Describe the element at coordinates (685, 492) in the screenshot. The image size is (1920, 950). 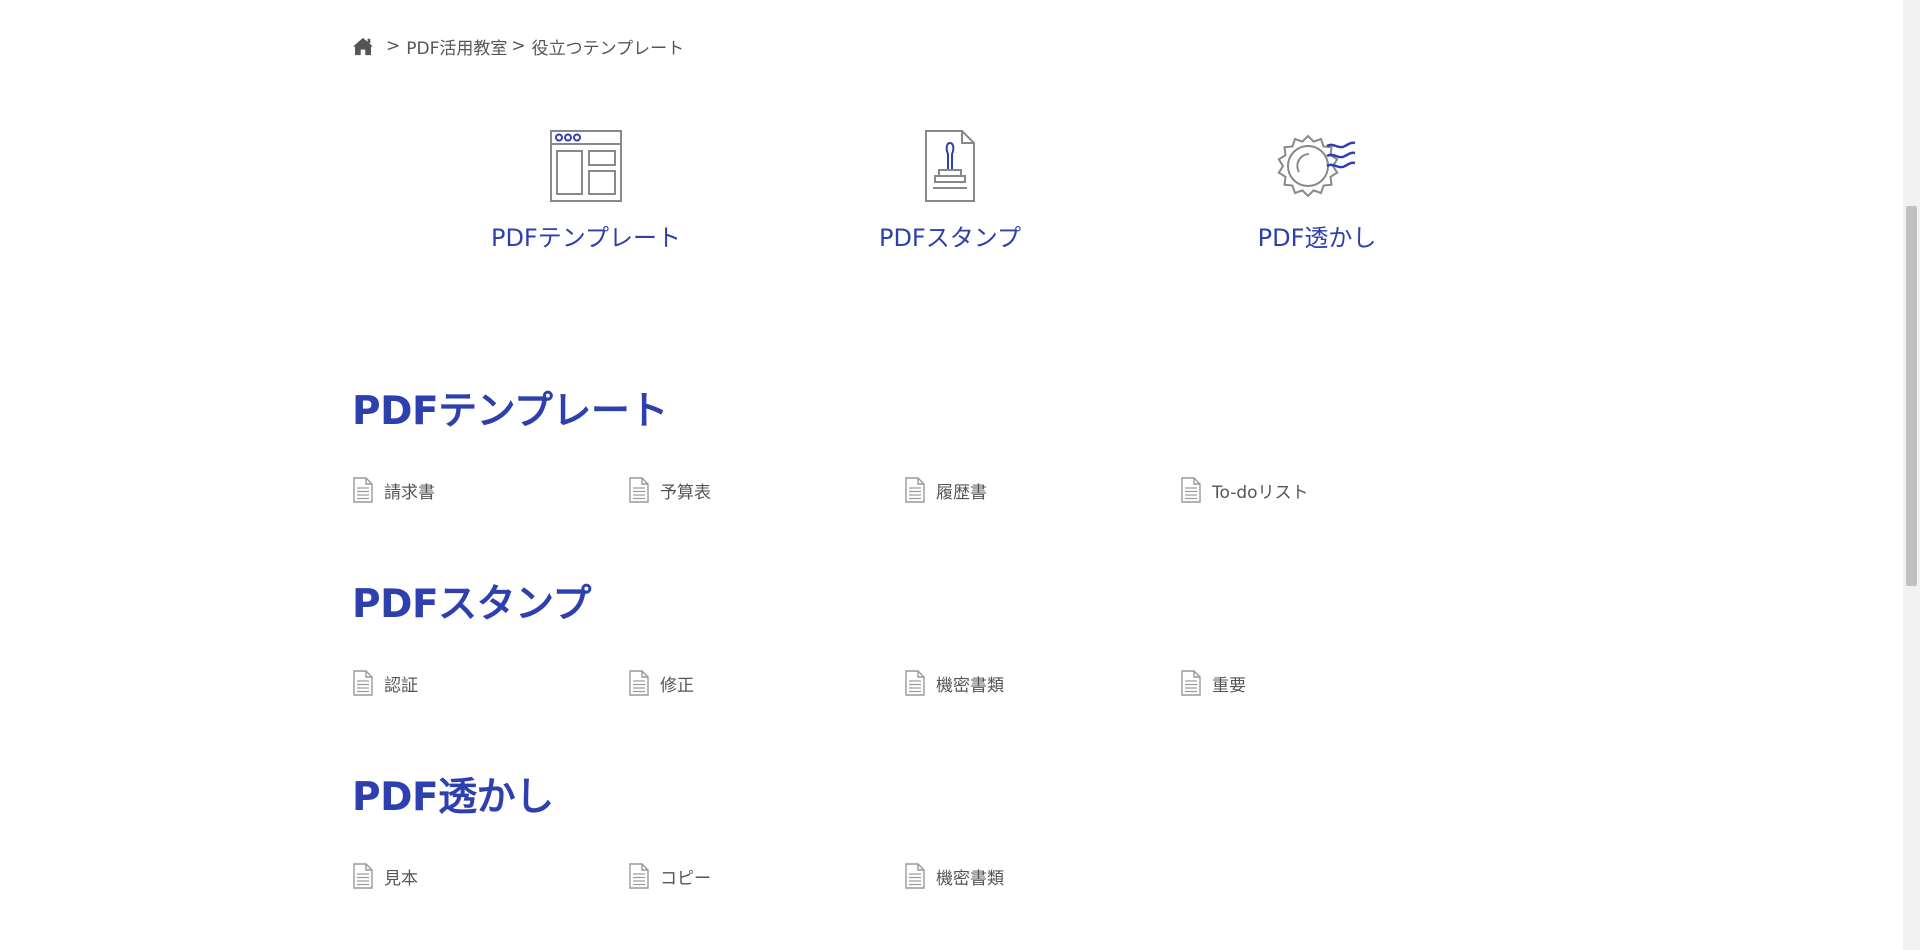
I see `item-label: 予算表` at that location.